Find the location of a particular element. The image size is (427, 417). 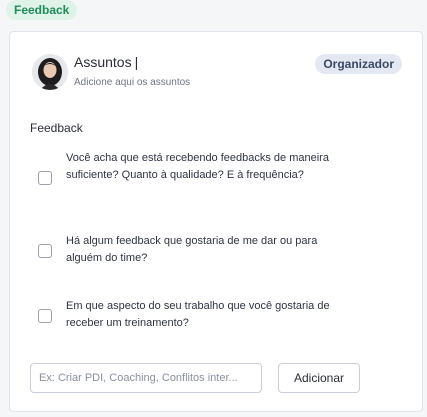

subject-title: Assuntos | is located at coordinates (106, 62).